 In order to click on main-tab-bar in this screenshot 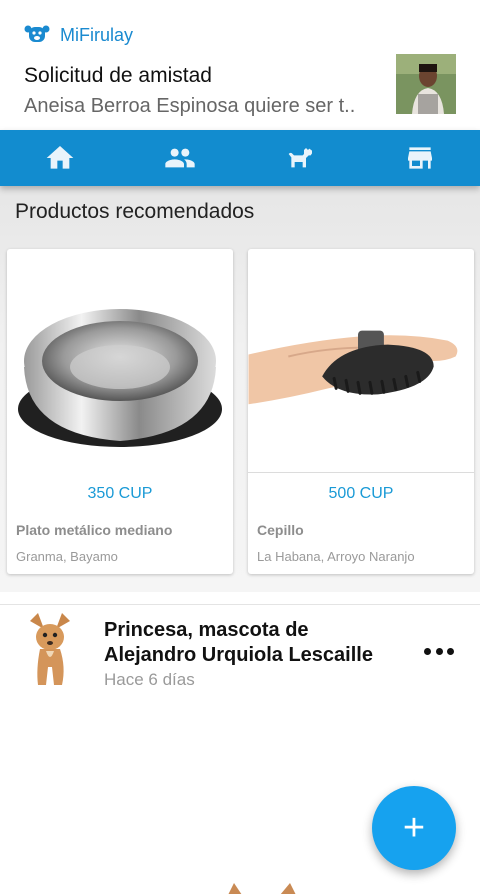, I will do `click(240, 158)`.